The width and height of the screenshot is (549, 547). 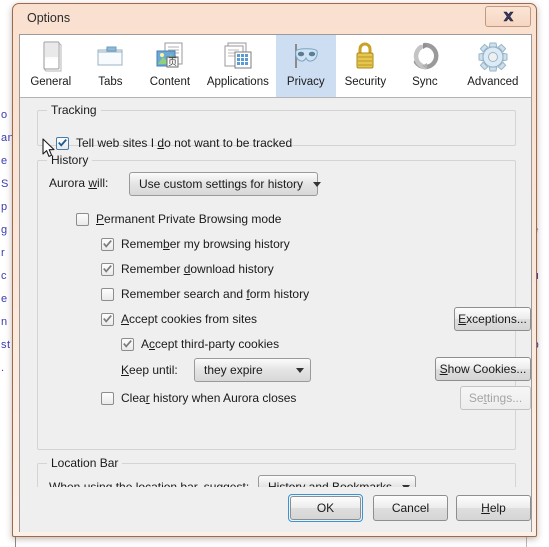 I want to click on keep-until-label-row: Keep until:, so click(x=149, y=370).